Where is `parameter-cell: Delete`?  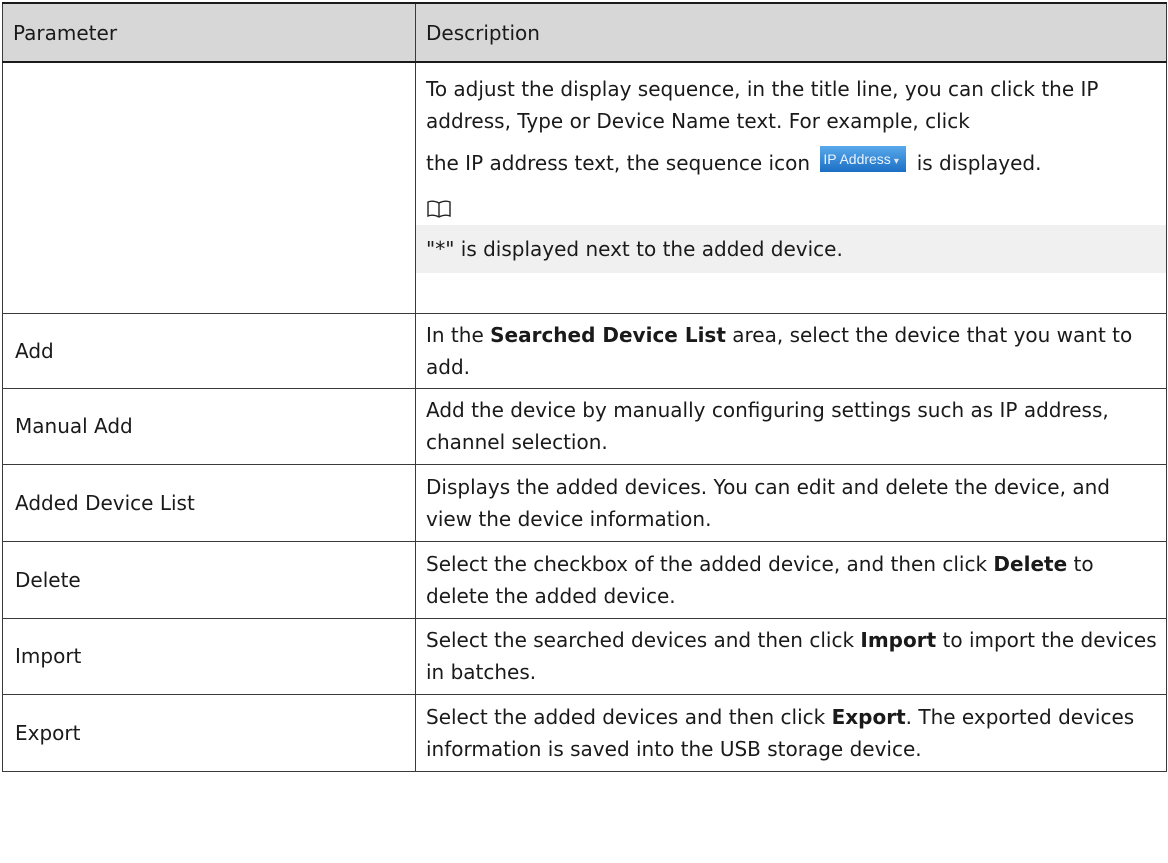
parameter-cell: Delete is located at coordinates (209, 579).